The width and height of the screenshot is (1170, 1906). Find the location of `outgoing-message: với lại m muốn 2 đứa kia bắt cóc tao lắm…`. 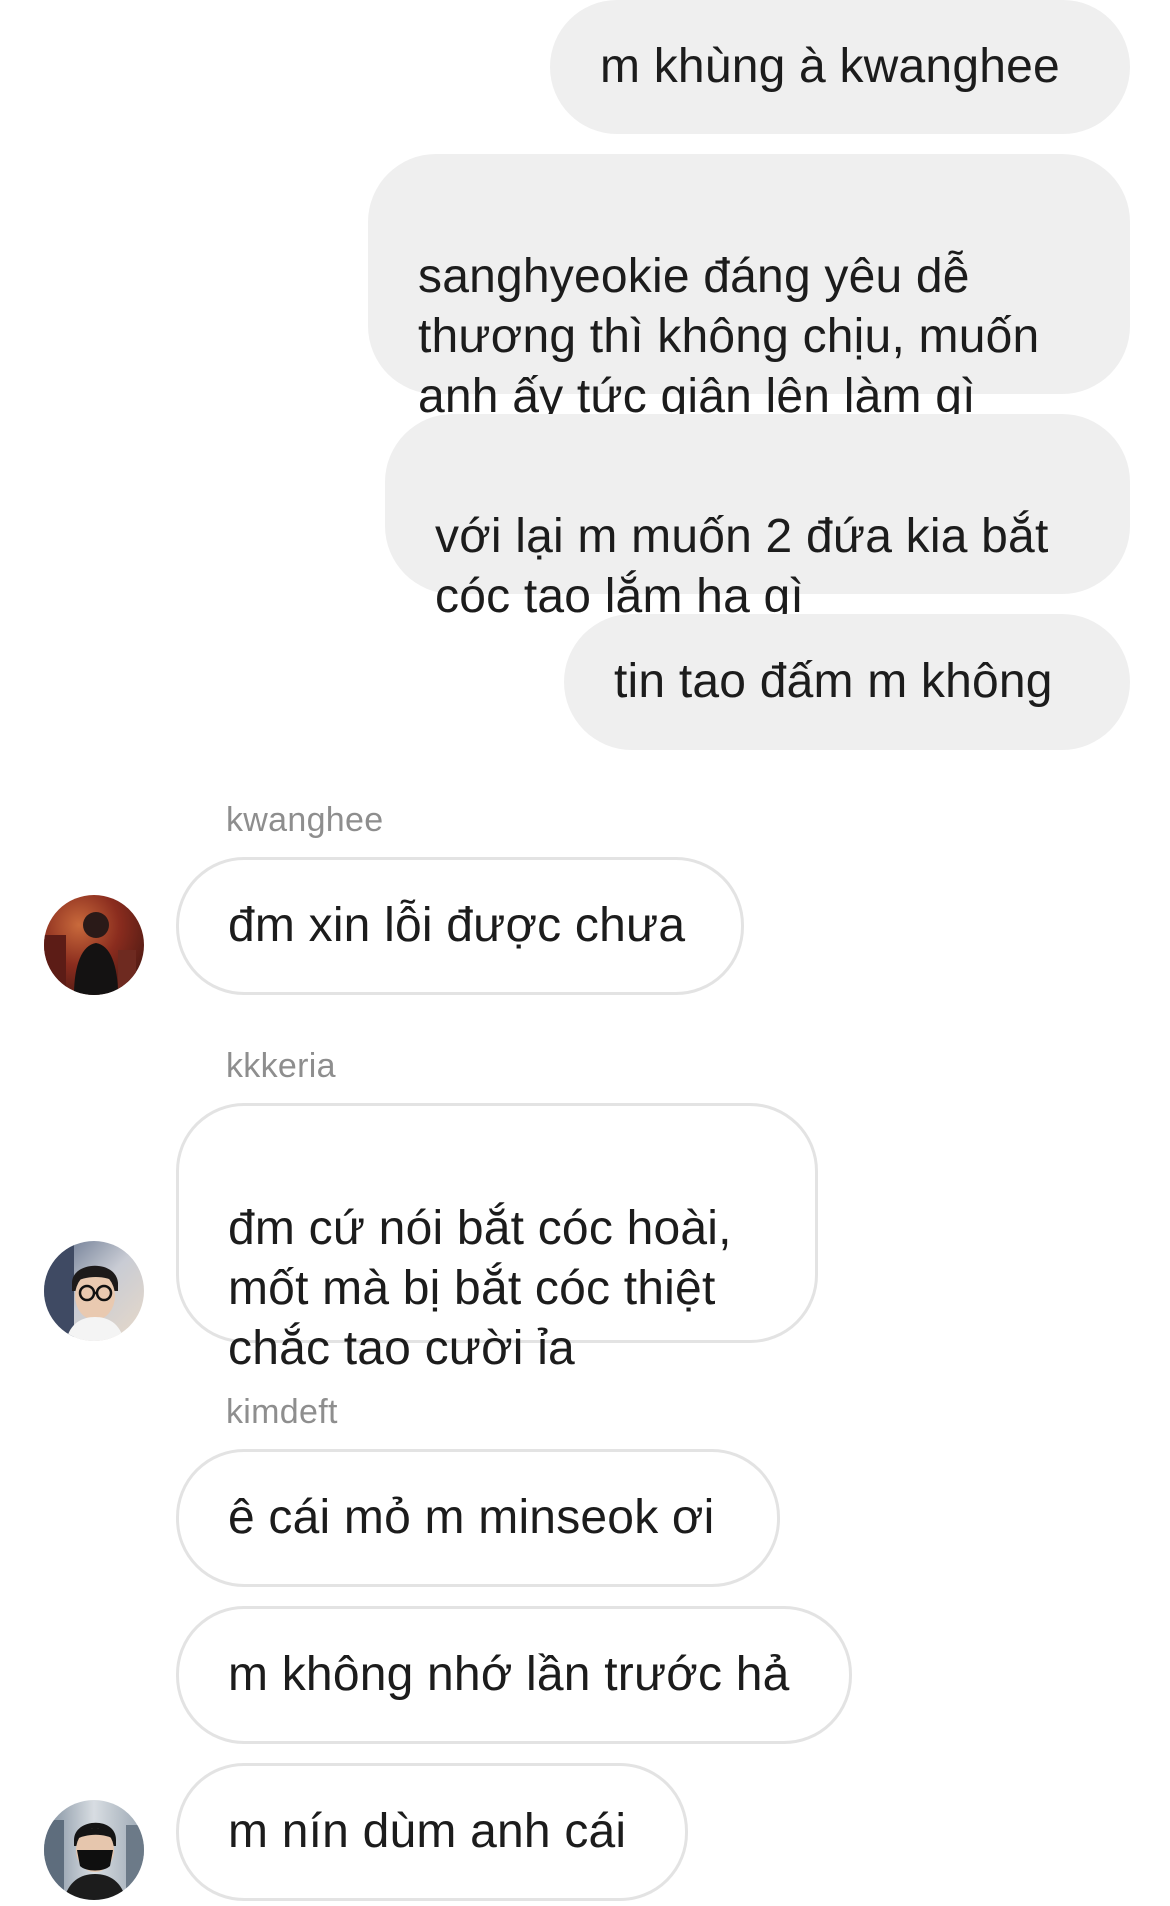

outgoing-message: với lại m muốn 2 đứa kia bắt cóc tao lắm… is located at coordinates (757, 518).